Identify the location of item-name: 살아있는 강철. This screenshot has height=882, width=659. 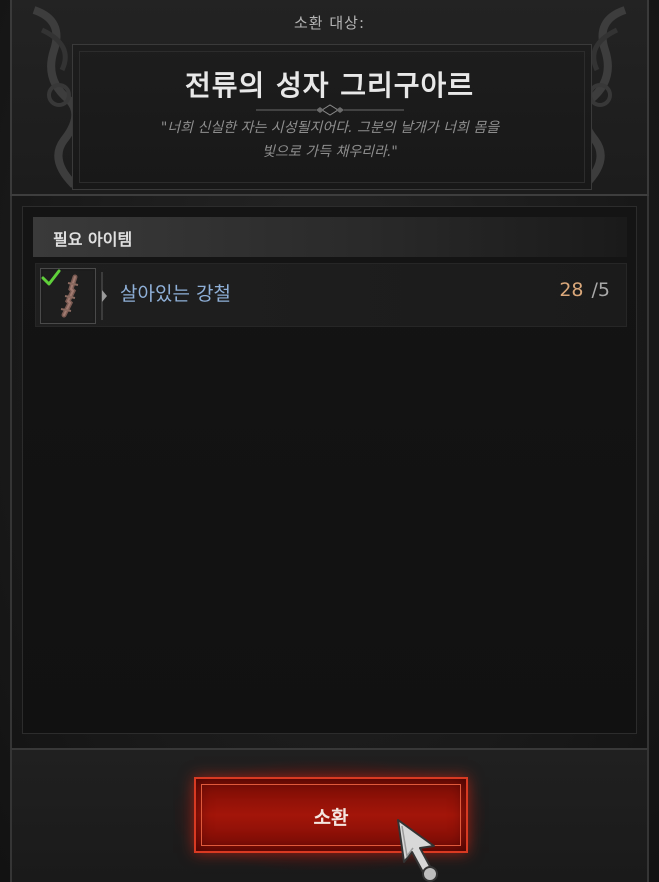
(175, 294).